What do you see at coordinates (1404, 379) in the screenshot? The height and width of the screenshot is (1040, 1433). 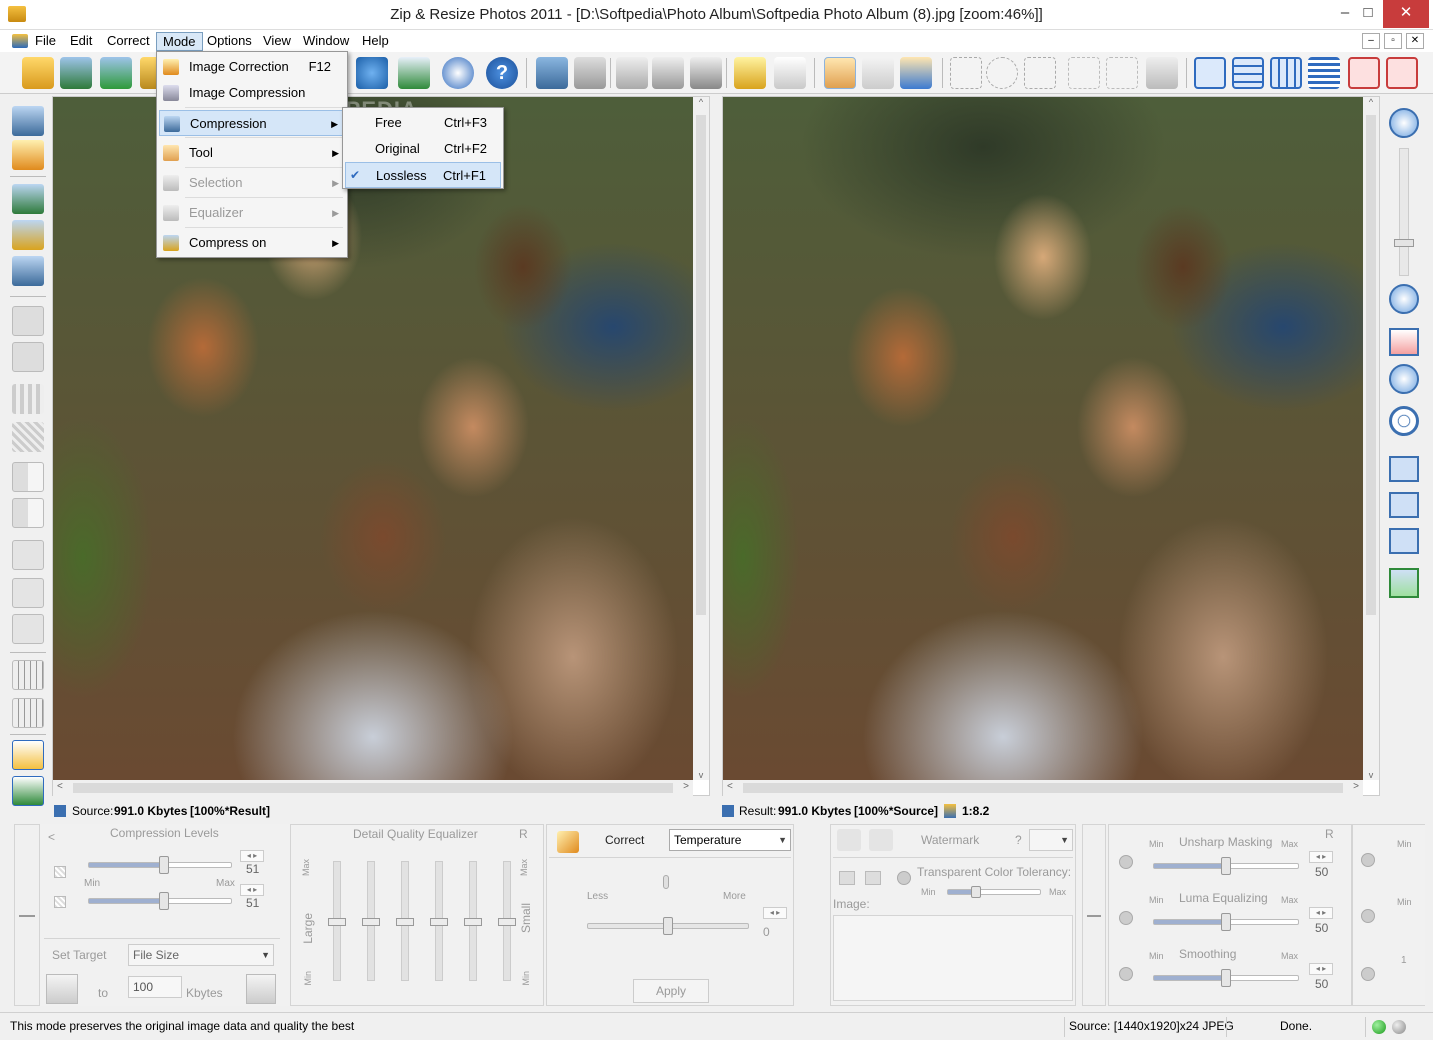 I see `actual-size-icon` at bounding box center [1404, 379].